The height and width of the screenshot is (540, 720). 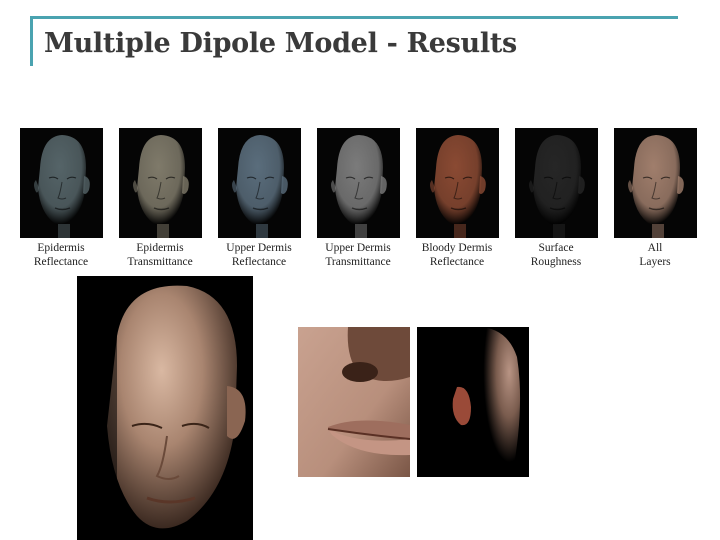 What do you see at coordinates (556, 255) in the screenshot?
I see `caption-surface-roughness: Surface Roughness` at bounding box center [556, 255].